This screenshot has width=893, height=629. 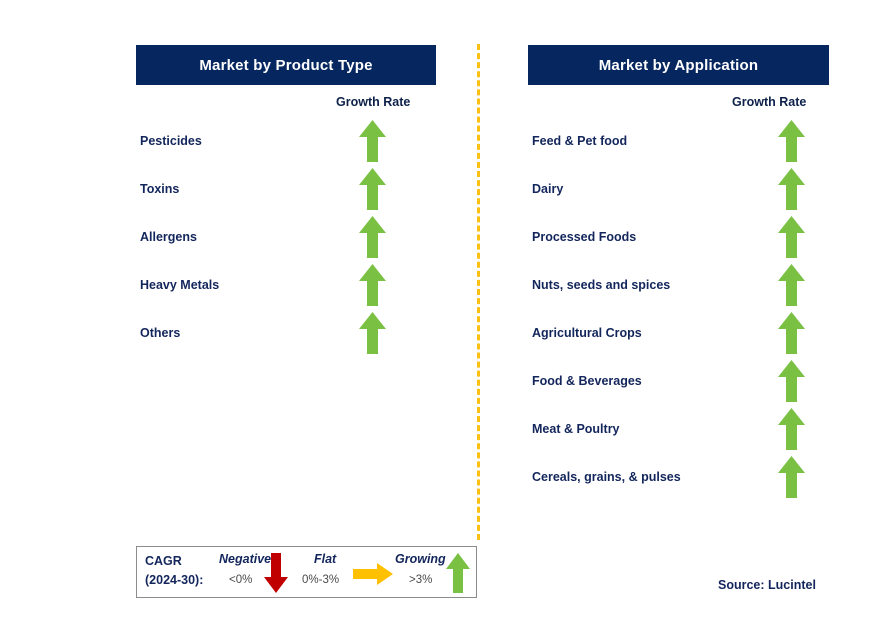 What do you see at coordinates (160, 189) in the screenshot?
I see `row-label: Toxins` at bounding box center [160, 189].